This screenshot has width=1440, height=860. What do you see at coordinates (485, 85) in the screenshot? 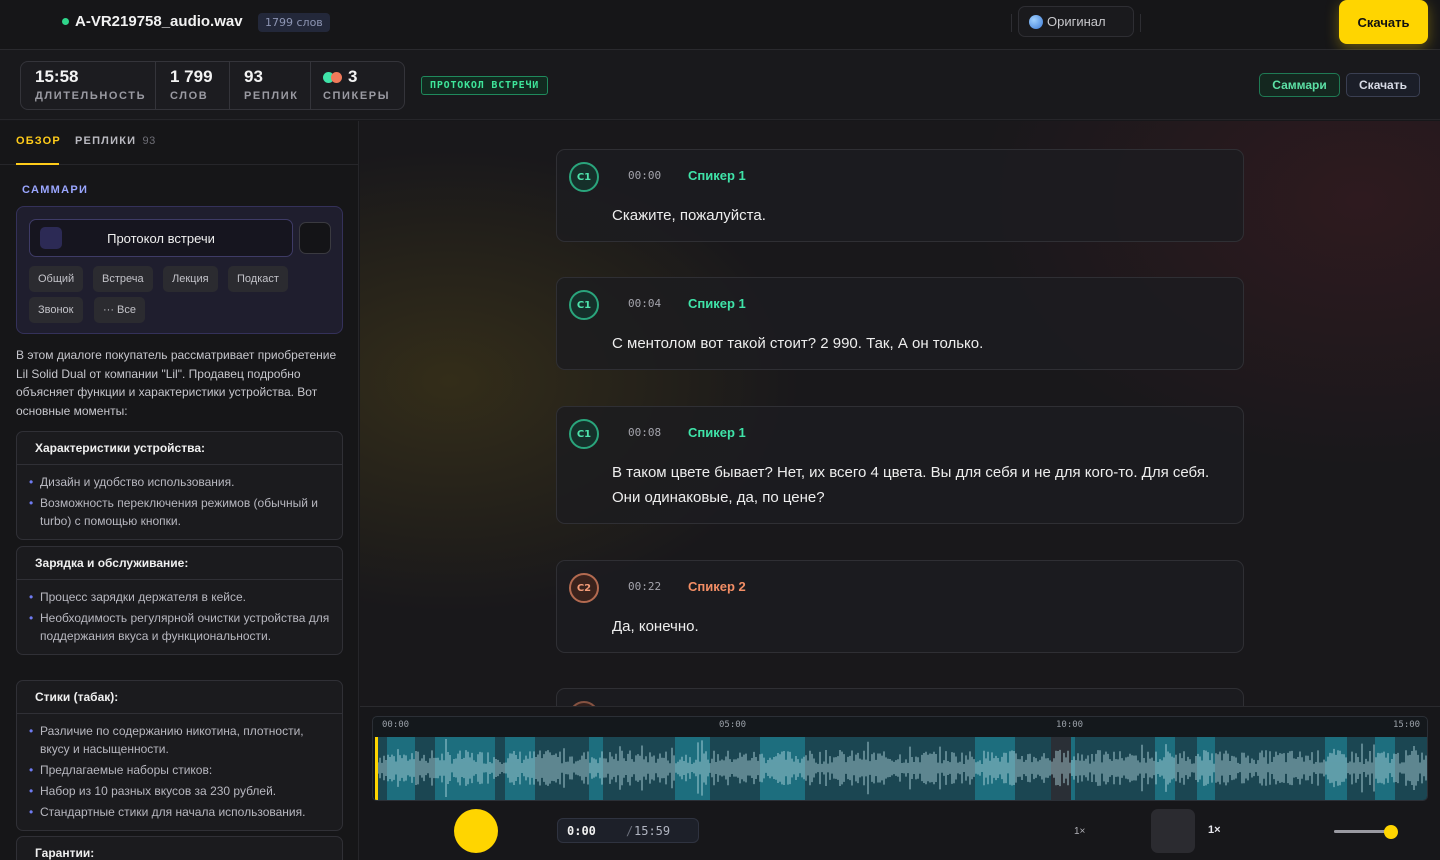
I see `protocol-badge: ПРОТОКОЛ ВСТРЕЧИ` at bounding box center [485, 85].